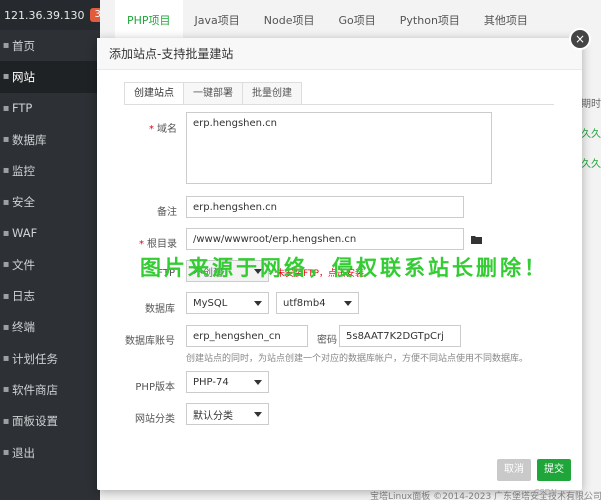  What do you see at coordinates (50, 108) in the screenshot?
I see `sidebar-item-ftp: ▪ FTP` at bounding box center [50, 108].